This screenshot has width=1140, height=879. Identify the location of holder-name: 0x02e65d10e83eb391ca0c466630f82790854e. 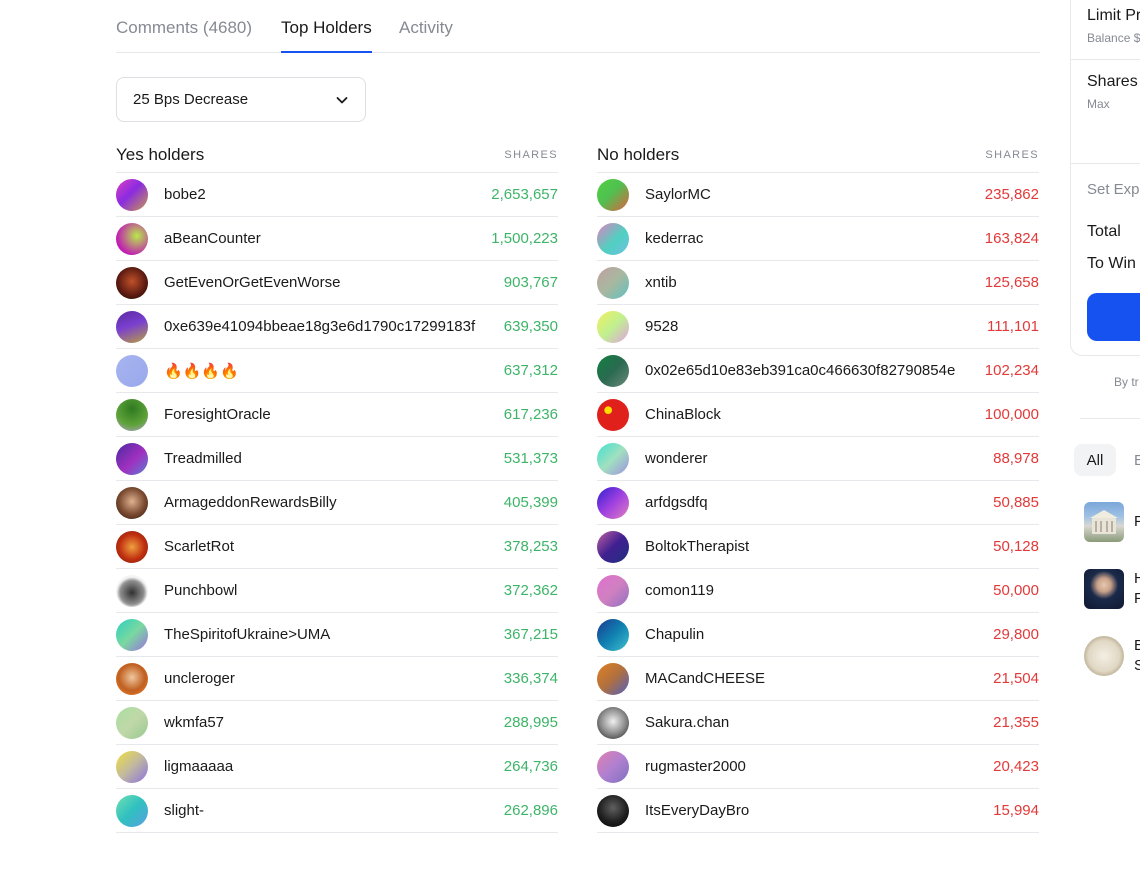
(814, 370).